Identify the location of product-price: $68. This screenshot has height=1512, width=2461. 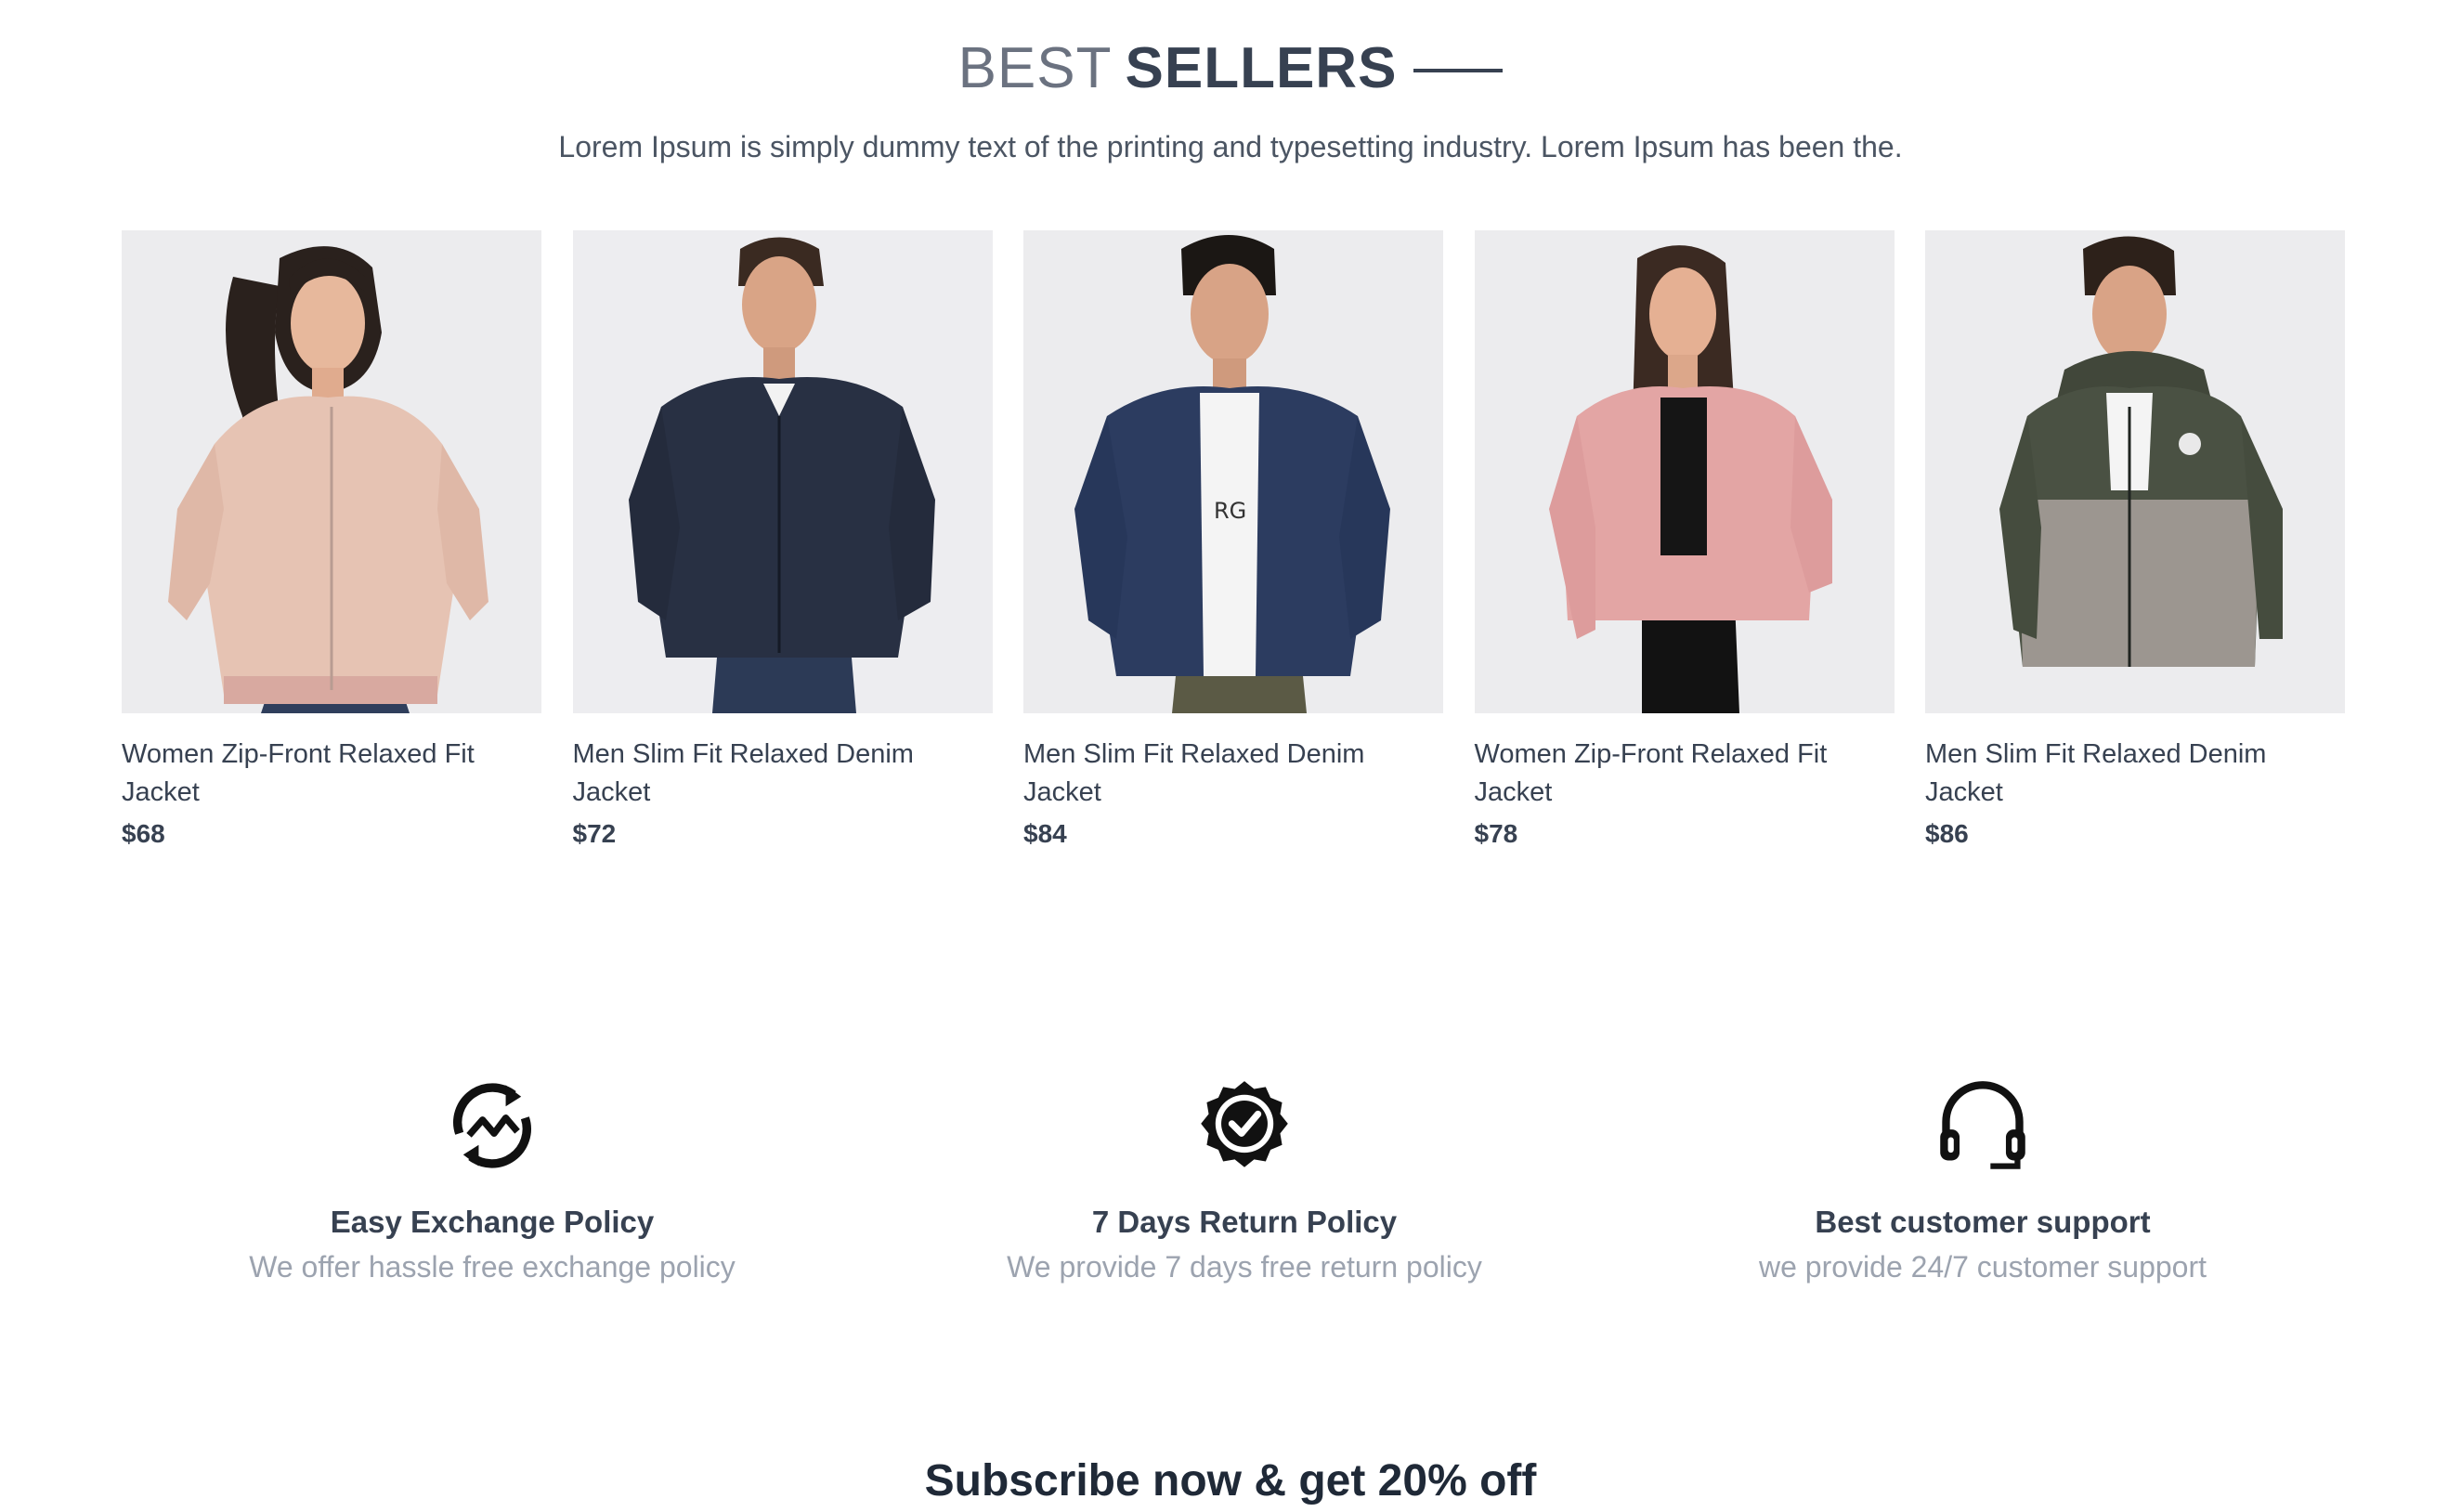
(143, 833).